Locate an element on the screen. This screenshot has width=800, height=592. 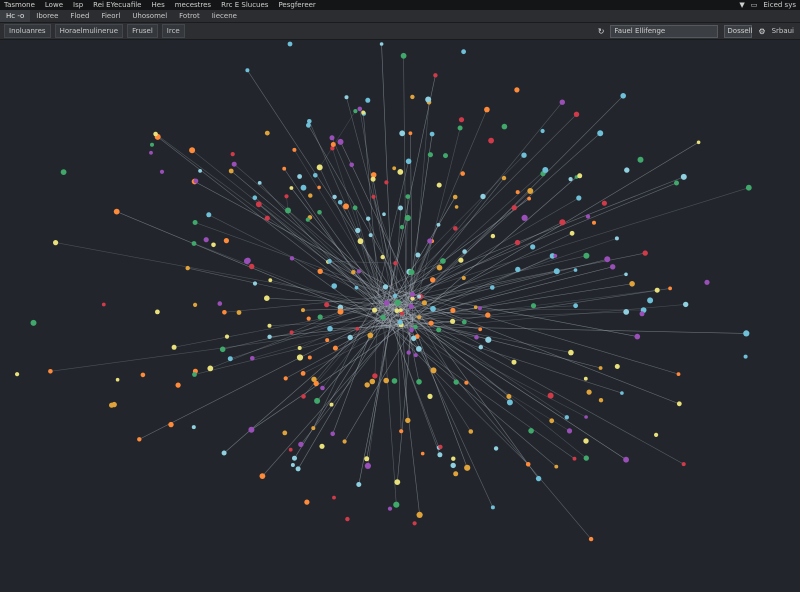
toolbar-item: Iiecene is located at coordinates (224, 16).